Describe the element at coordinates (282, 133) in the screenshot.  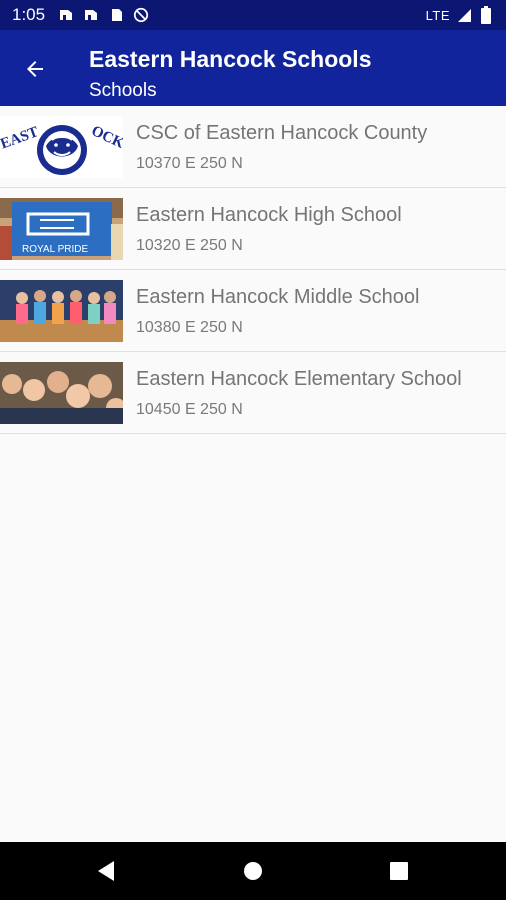
I see `school-name: CSC of Eastern Hancock County` at that location.